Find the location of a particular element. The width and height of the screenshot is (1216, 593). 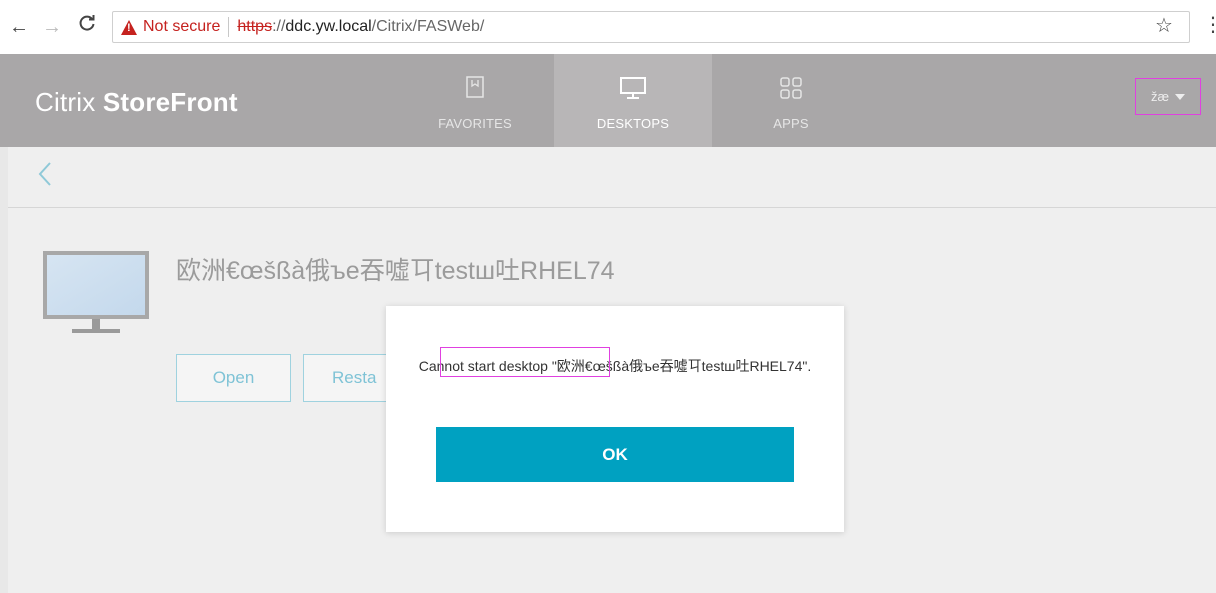

brand-light-text: Citrix is located at coordinates (69, 102).